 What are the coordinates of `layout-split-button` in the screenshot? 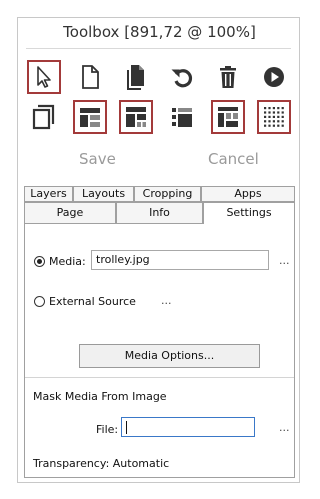 It's located at (136, 117).